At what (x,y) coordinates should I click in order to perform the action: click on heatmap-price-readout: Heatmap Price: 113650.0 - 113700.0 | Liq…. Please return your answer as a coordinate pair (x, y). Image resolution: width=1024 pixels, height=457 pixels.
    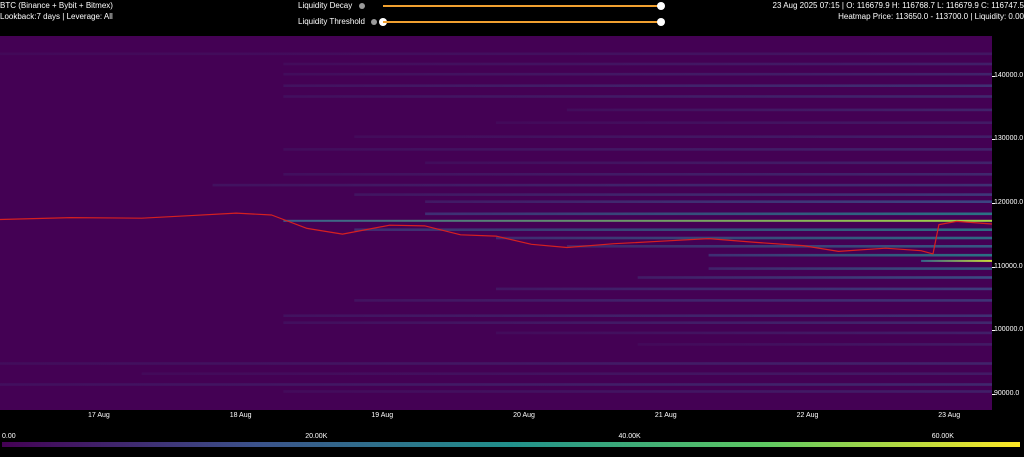
    Looking at the image, I should click on (931, 16).